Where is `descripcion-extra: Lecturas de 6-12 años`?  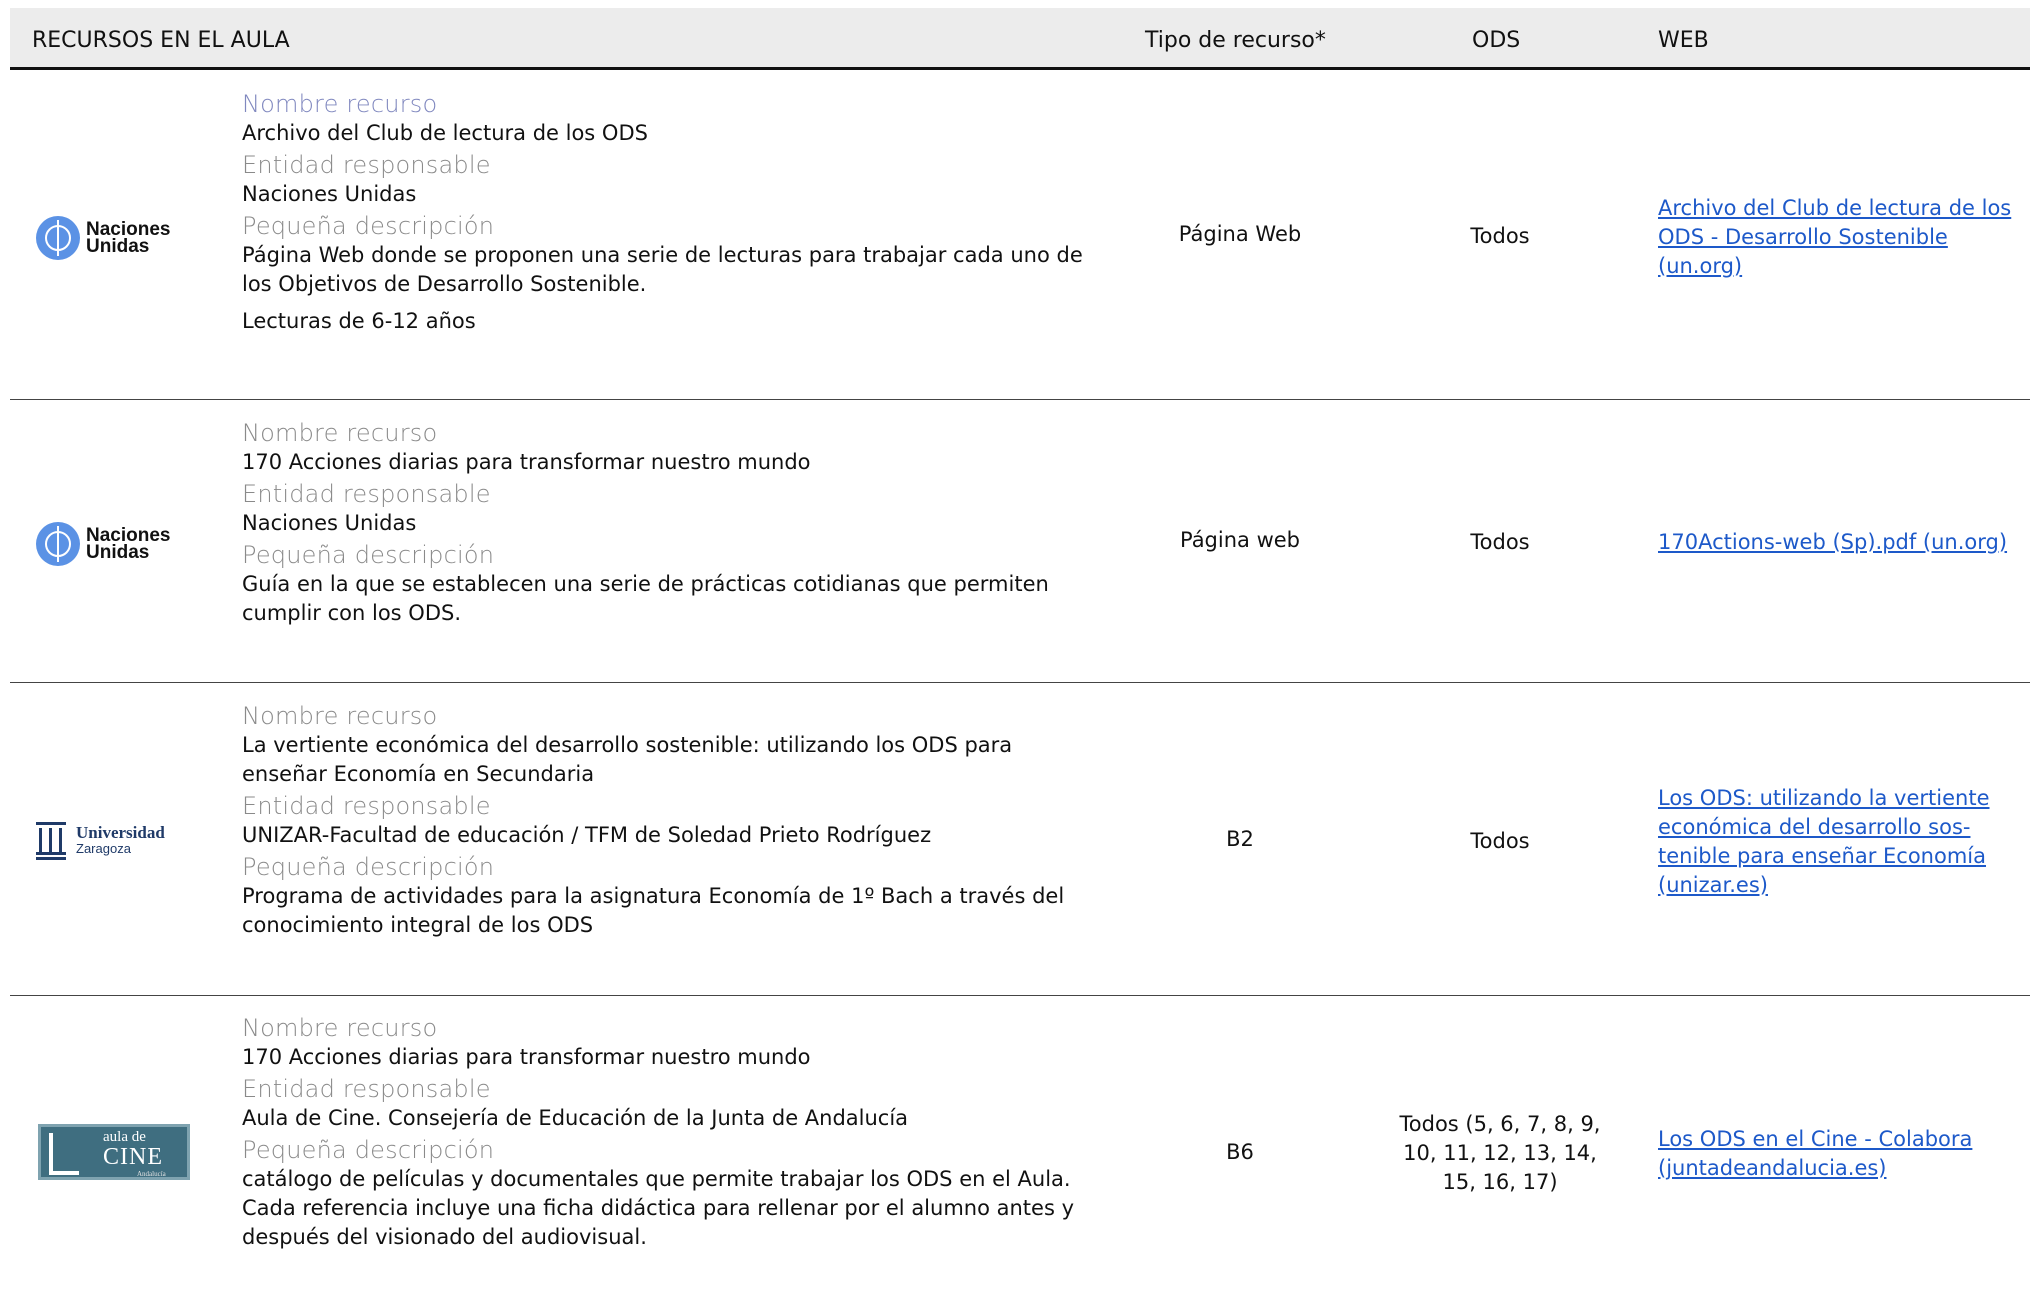 descripcion-extra: Lecturas de 6-12 años is located at coordinates (359, 321).